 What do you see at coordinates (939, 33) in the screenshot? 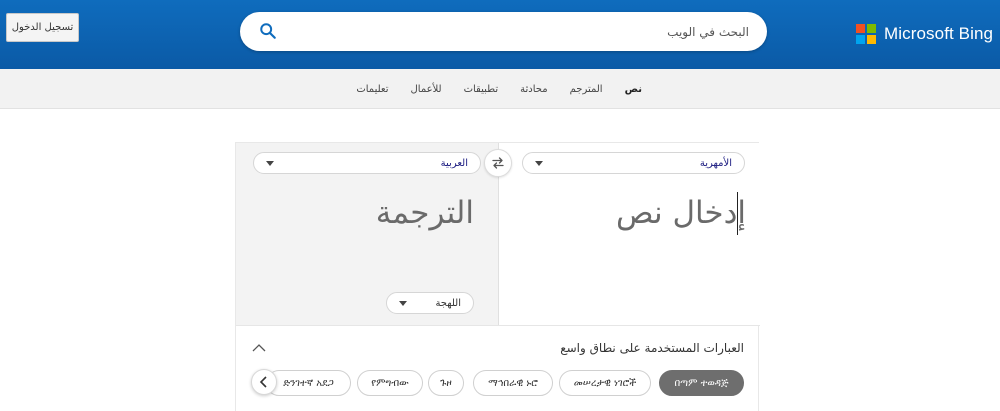
I see `brand-name: Microsoft Bing` at bounding box center [939, 33].